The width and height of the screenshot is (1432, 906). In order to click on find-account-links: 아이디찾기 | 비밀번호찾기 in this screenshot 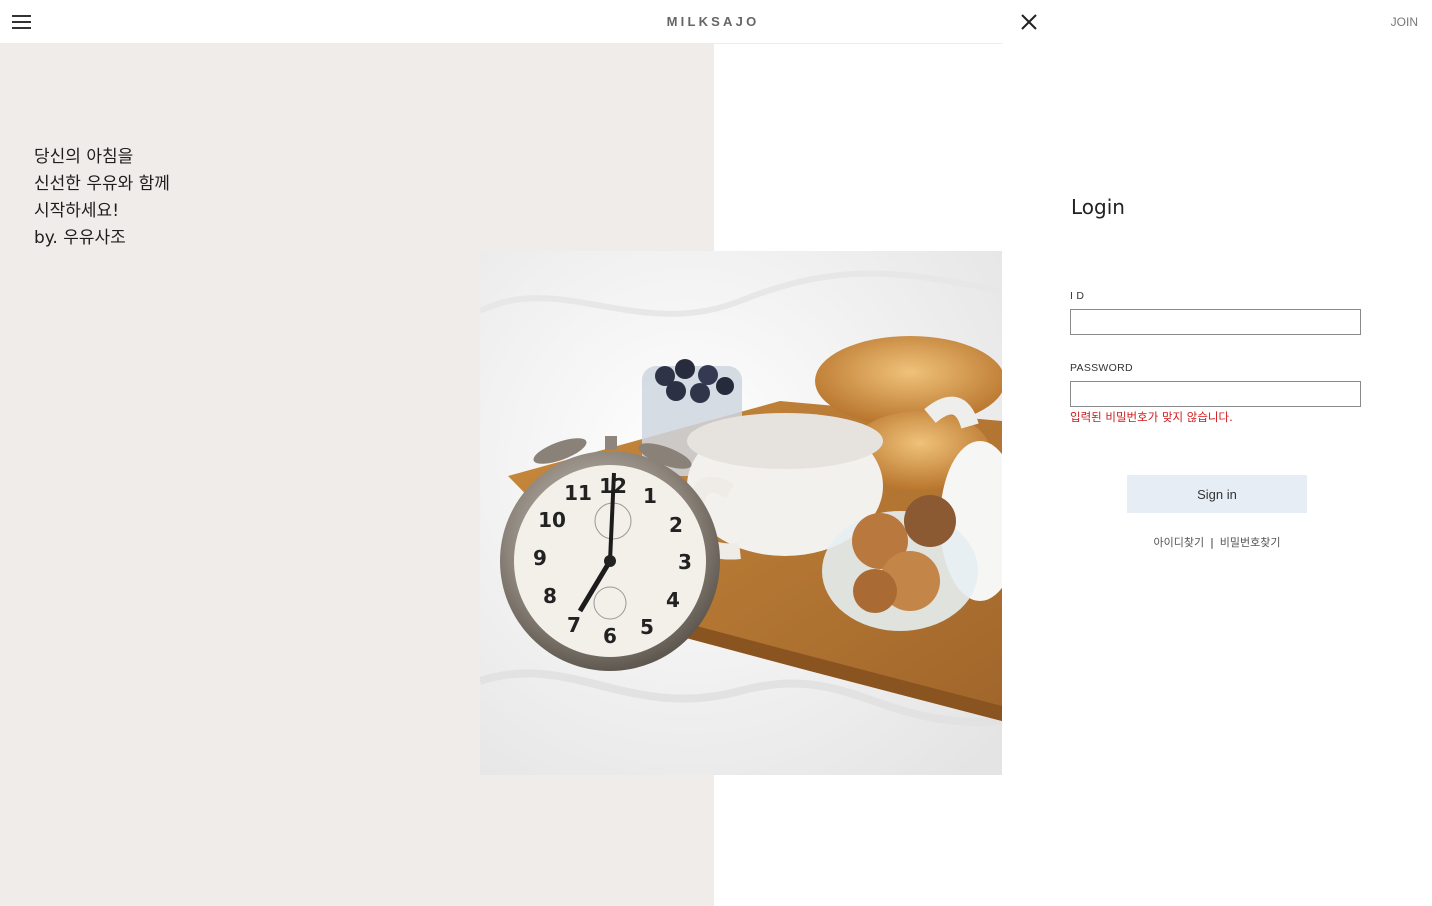, I will do `click(1217, 542)`.